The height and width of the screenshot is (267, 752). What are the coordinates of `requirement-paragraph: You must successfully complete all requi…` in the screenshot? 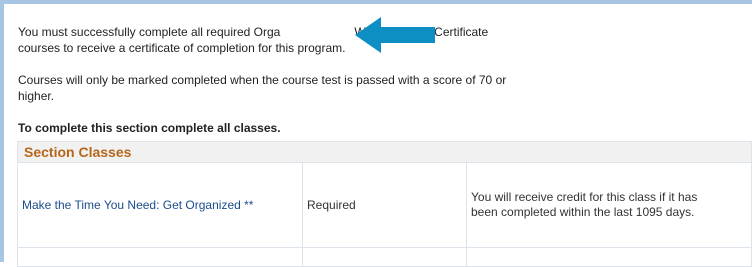 It's located at (338, 40).